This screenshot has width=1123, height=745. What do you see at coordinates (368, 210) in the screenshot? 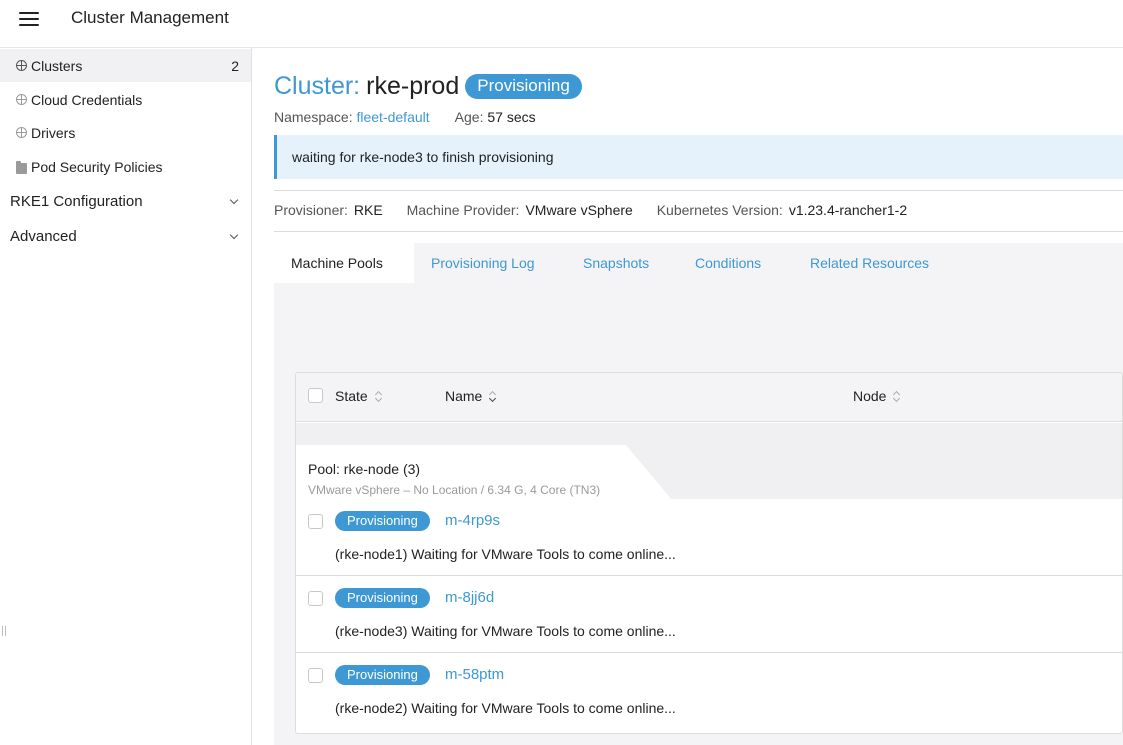
I see `provisioner-value: RKE` at bounding box center [368, 210].